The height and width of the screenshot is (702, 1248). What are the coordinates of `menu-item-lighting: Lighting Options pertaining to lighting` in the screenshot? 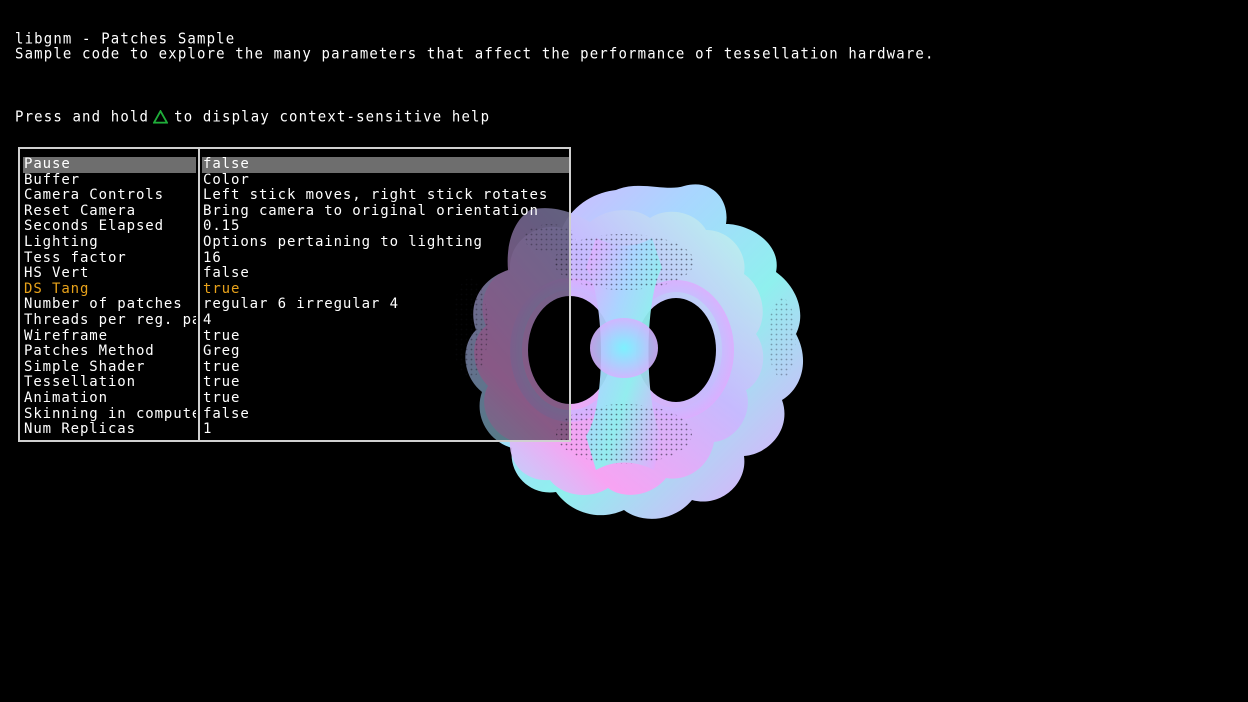 It's located at (294, 243).